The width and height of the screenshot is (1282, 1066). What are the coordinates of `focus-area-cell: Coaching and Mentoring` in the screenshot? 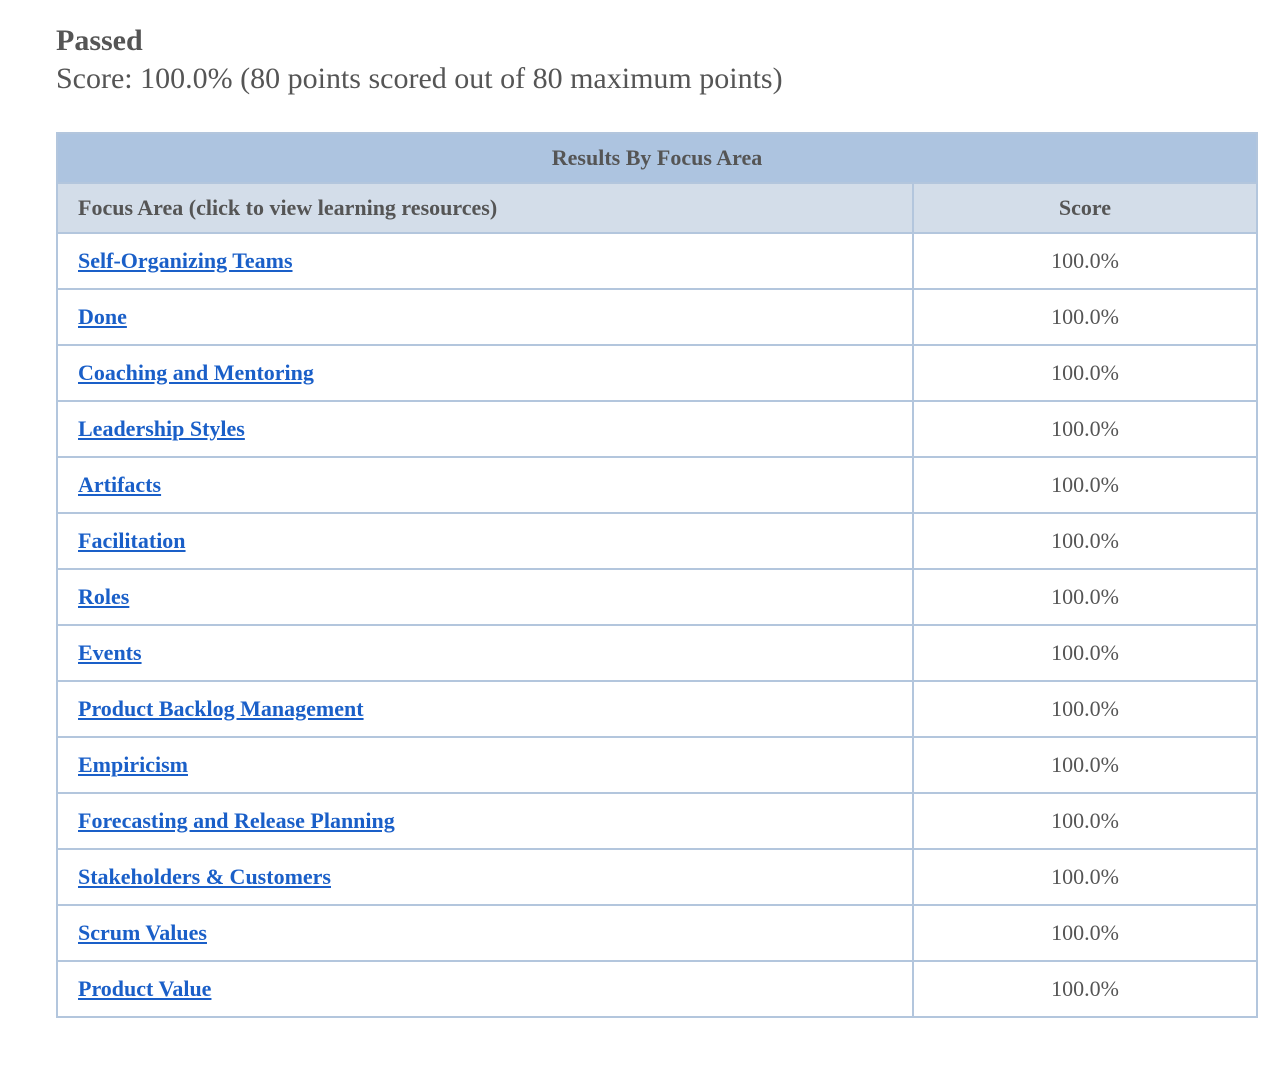 It's located at (485, 373).